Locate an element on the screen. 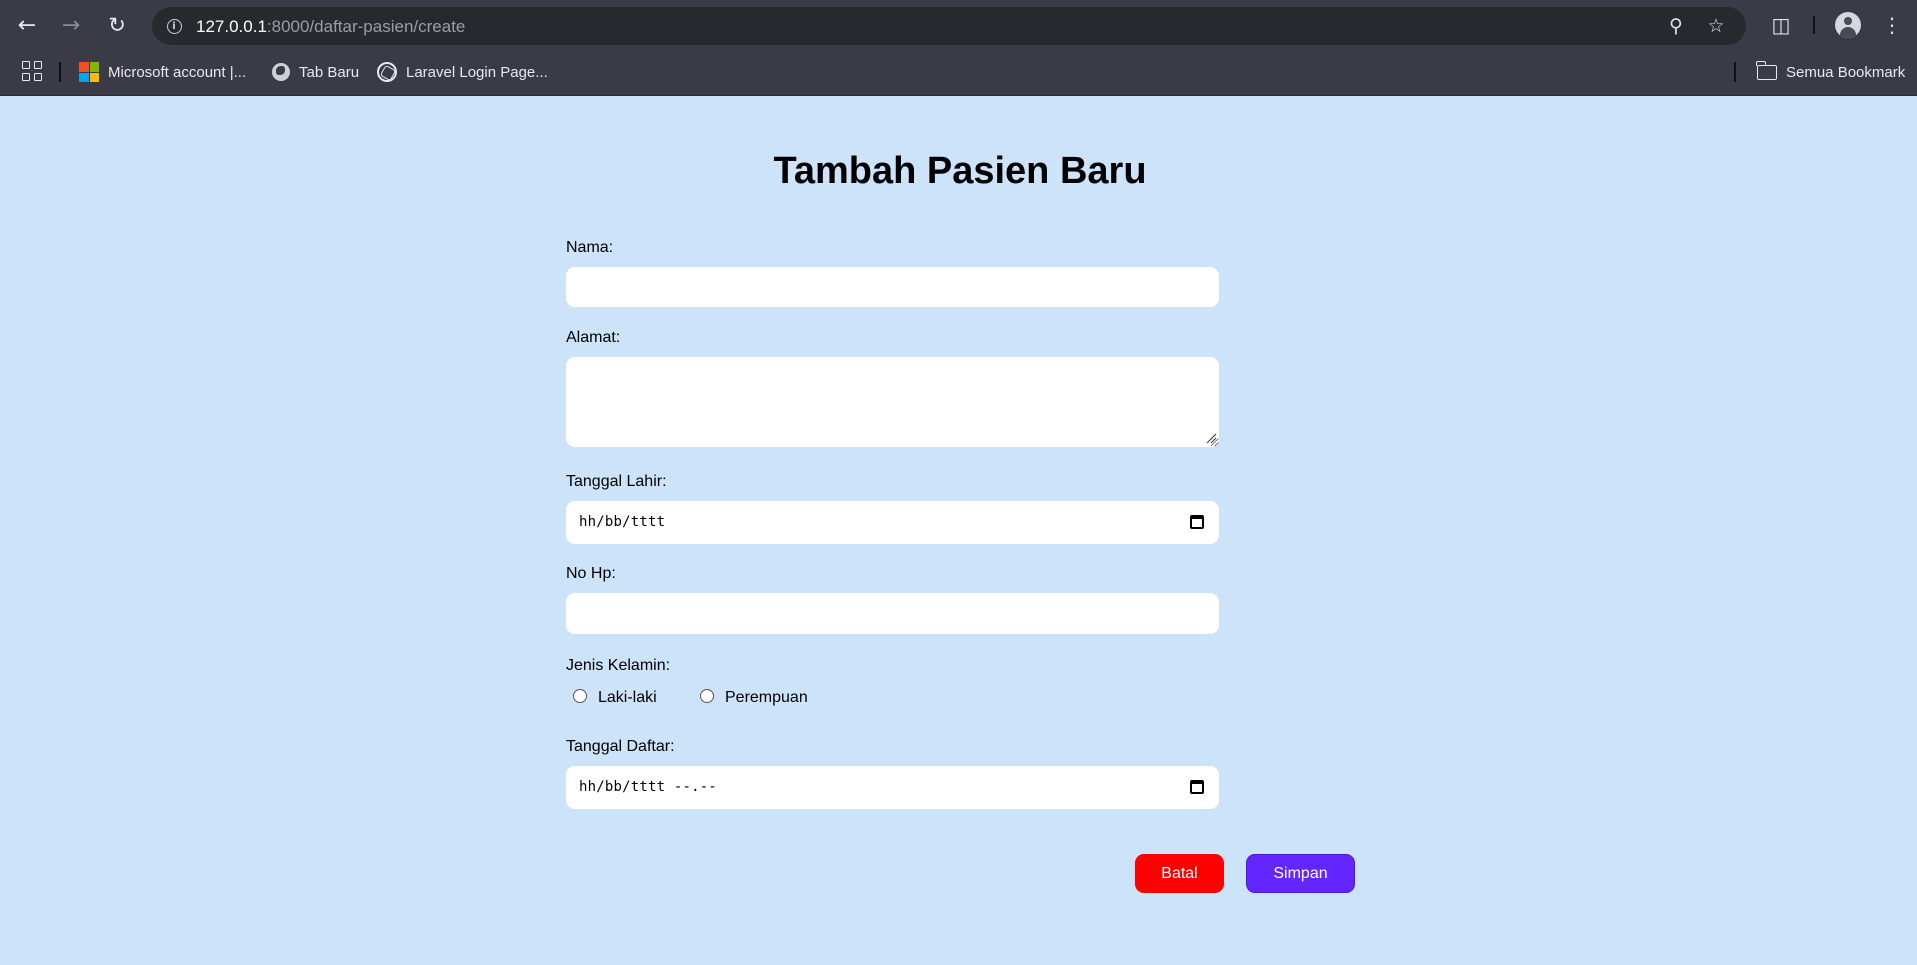 The height and width of the screenshot is (965, 1917). no-hp-label: No Hp: is located at coordinates (591, 573).